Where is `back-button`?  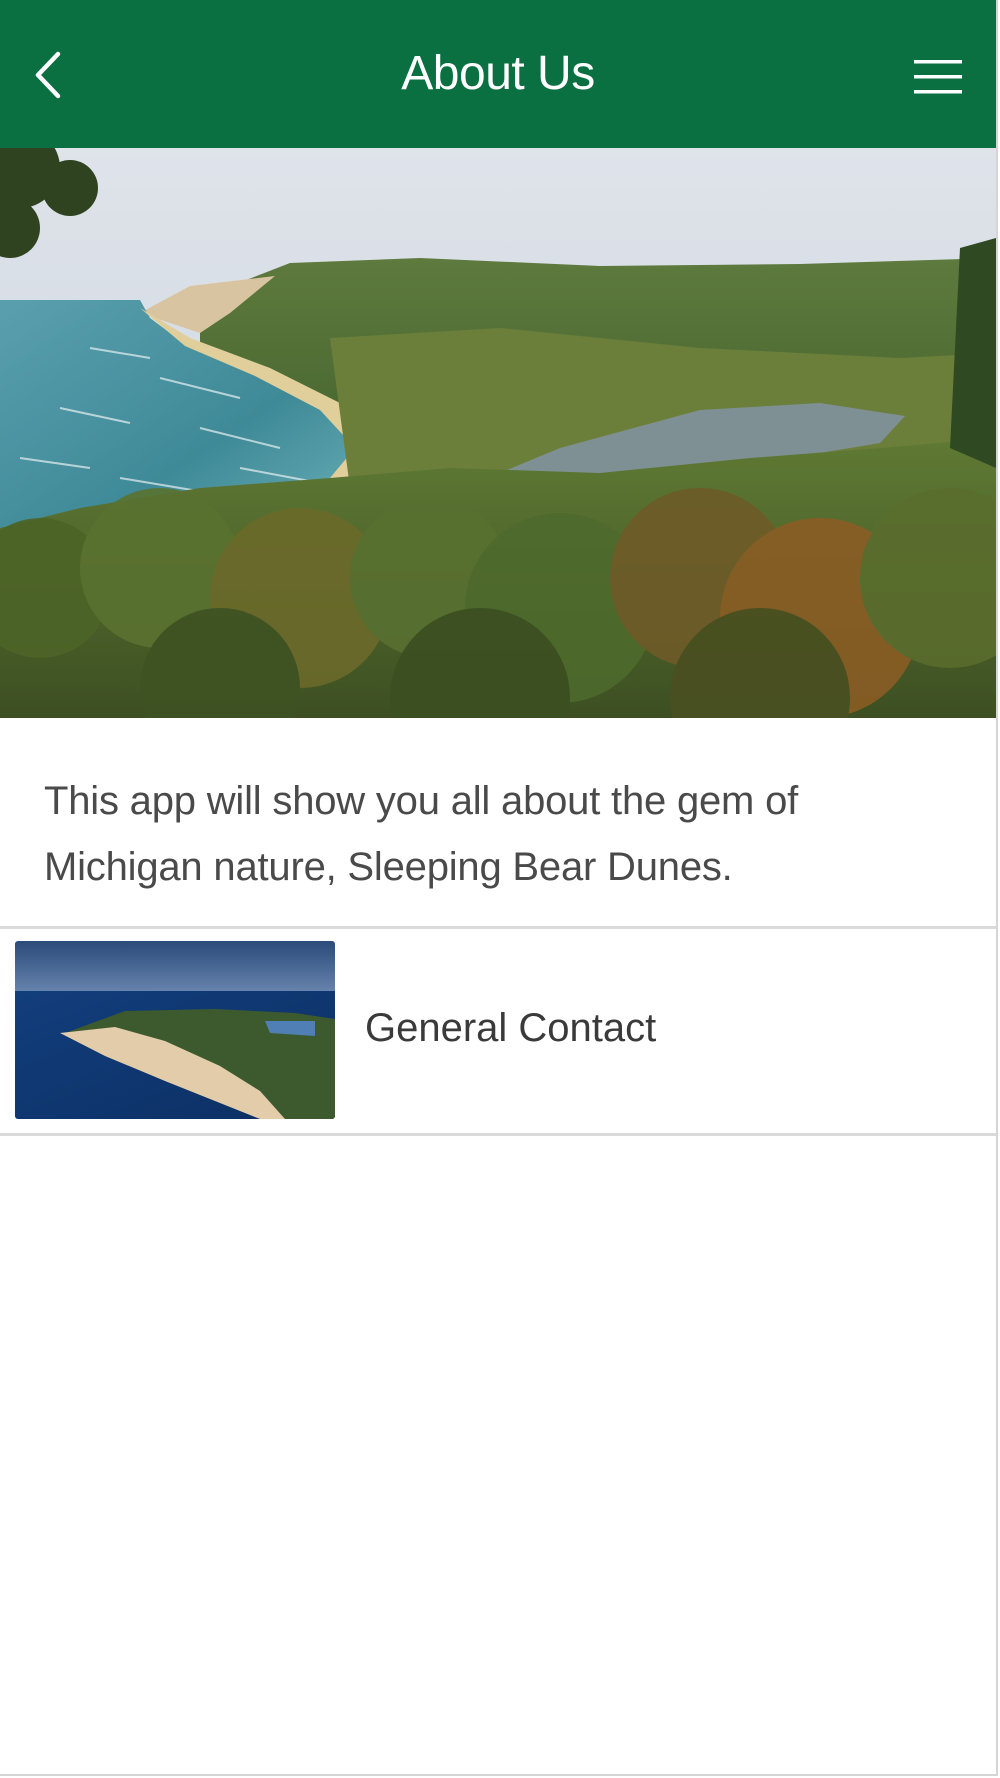
back-button is located at coordinates (54, 74).